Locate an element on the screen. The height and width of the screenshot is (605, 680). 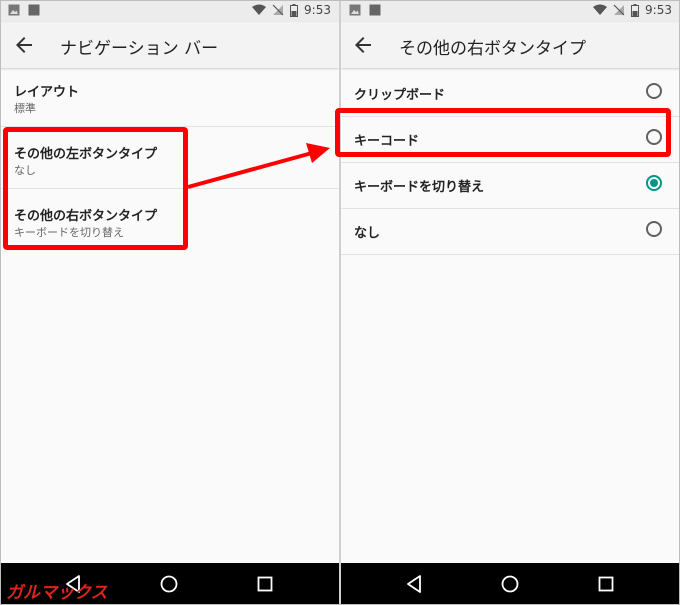
pref-title: その他の左ボタンタイプ is located at coordinates (86, 154).